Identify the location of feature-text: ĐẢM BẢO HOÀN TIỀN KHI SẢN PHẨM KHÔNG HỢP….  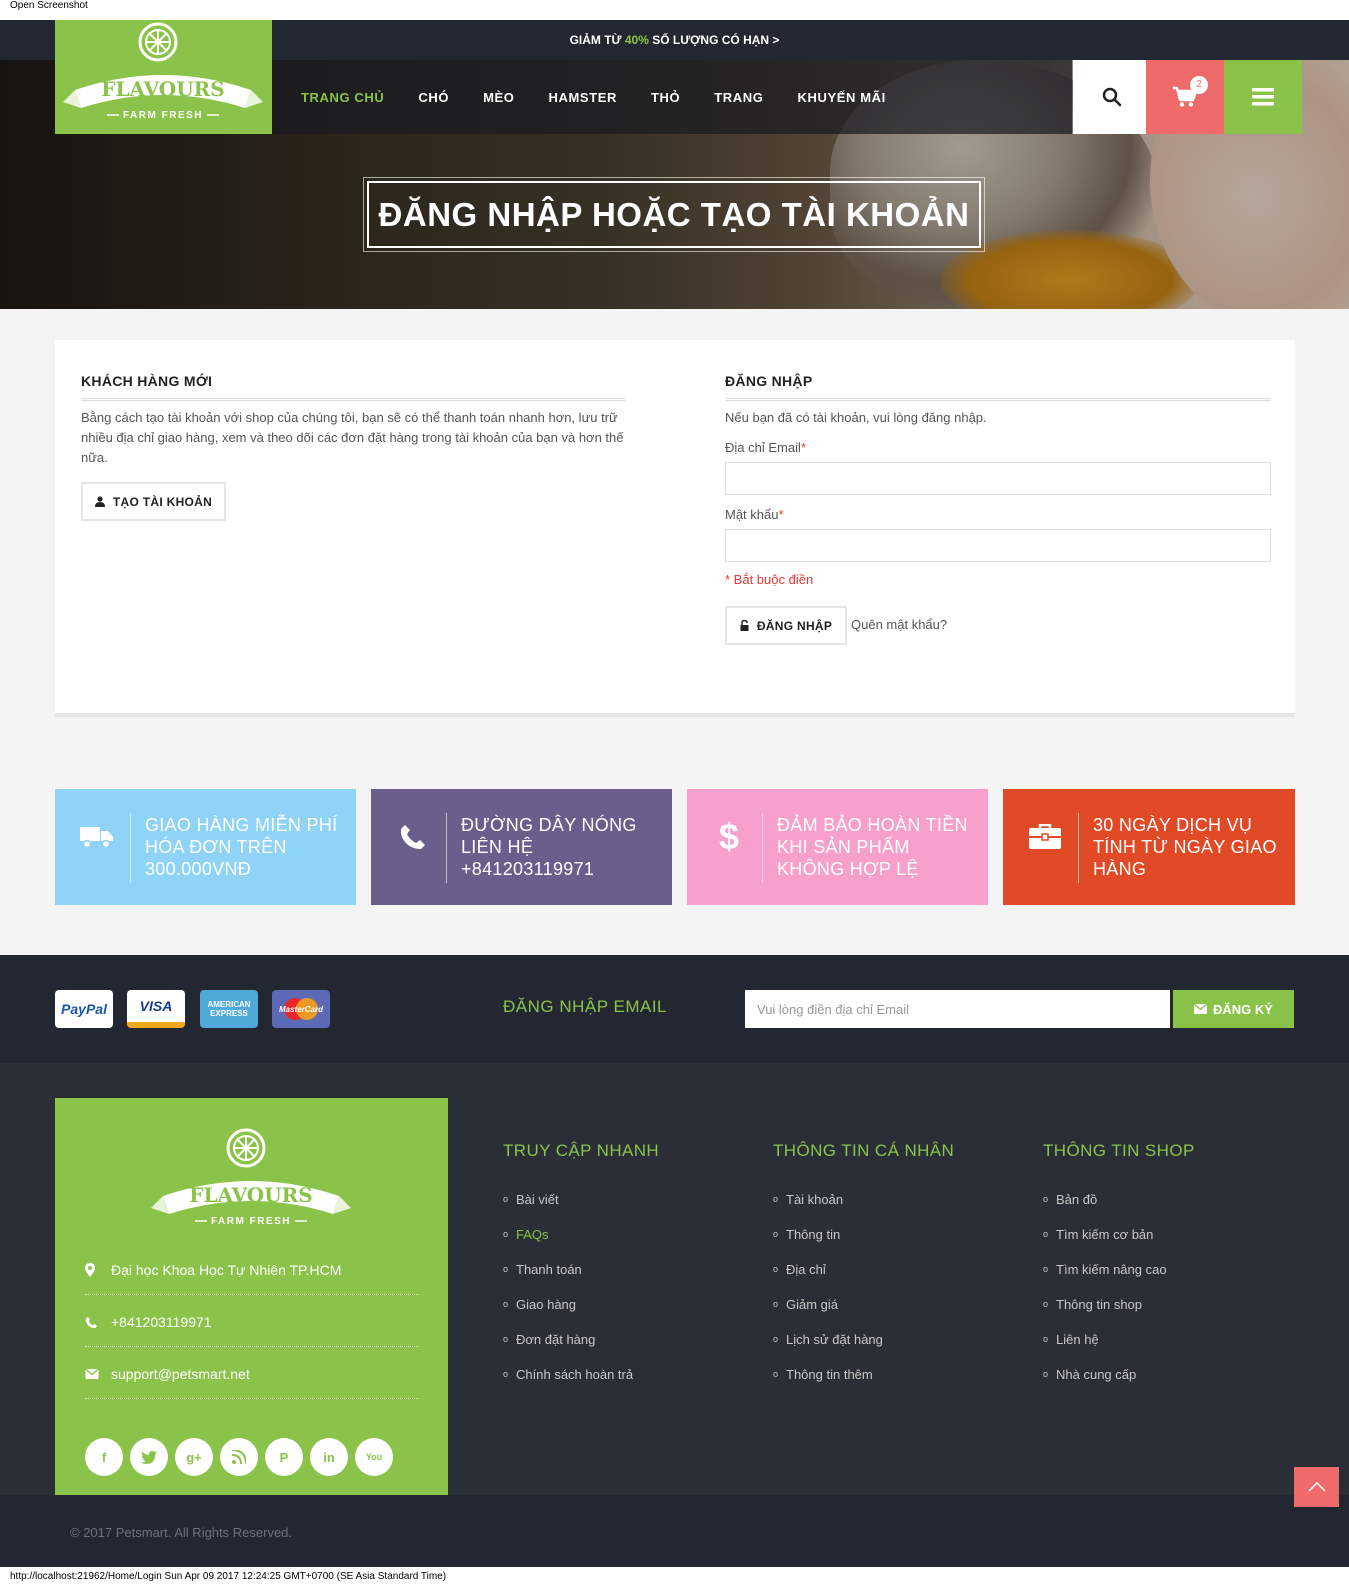
(872, 847).